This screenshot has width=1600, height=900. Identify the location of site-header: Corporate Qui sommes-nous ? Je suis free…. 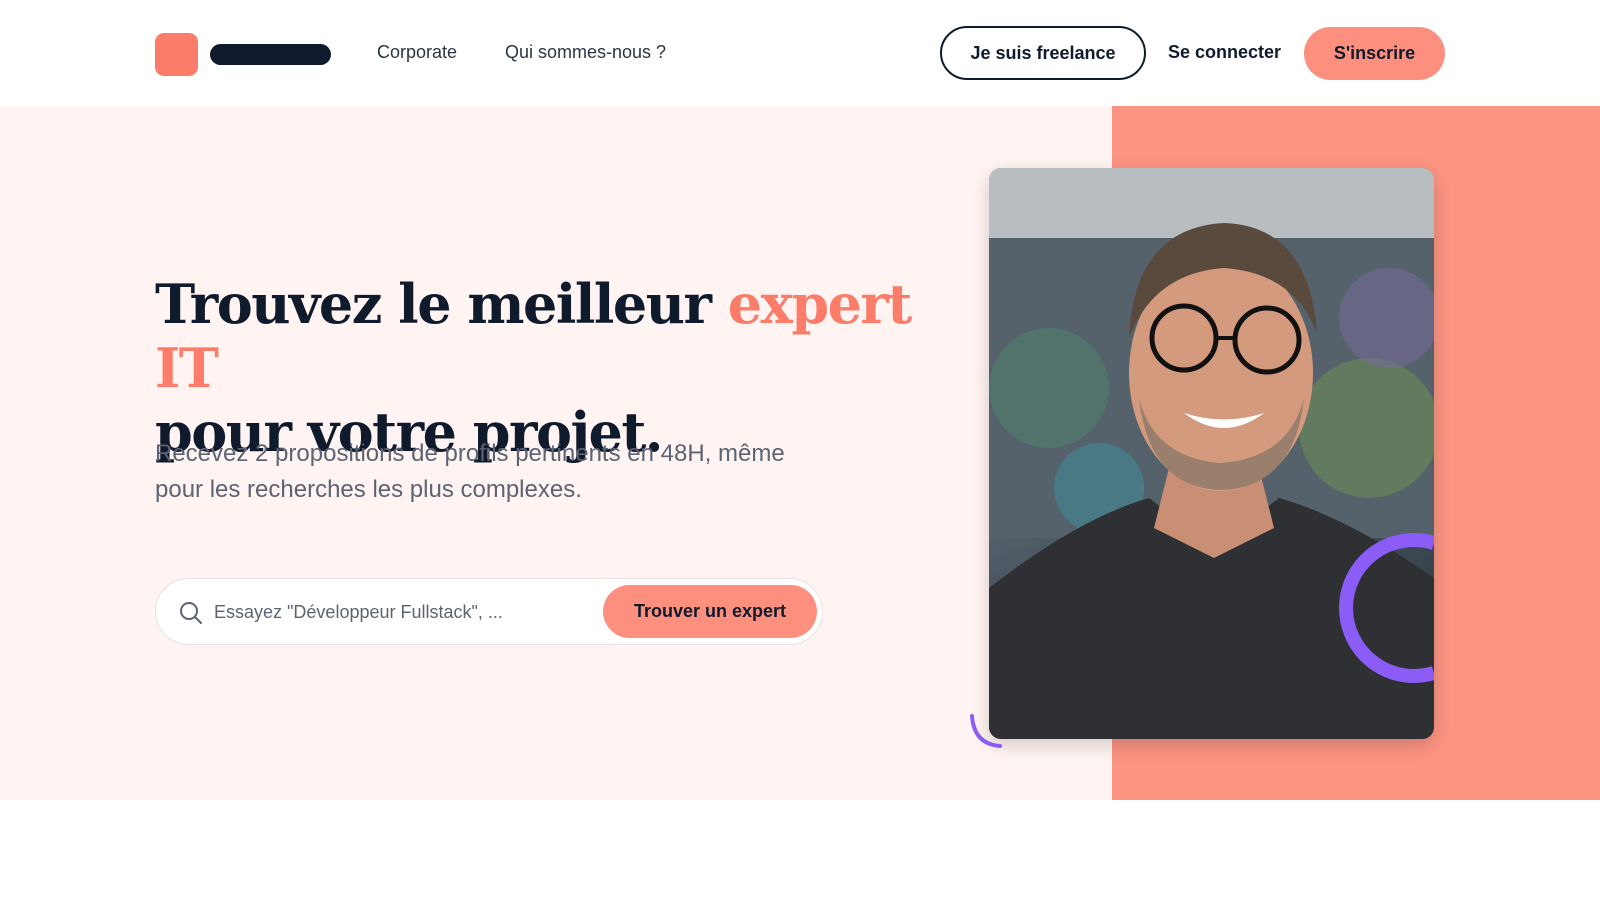
(800, 53).